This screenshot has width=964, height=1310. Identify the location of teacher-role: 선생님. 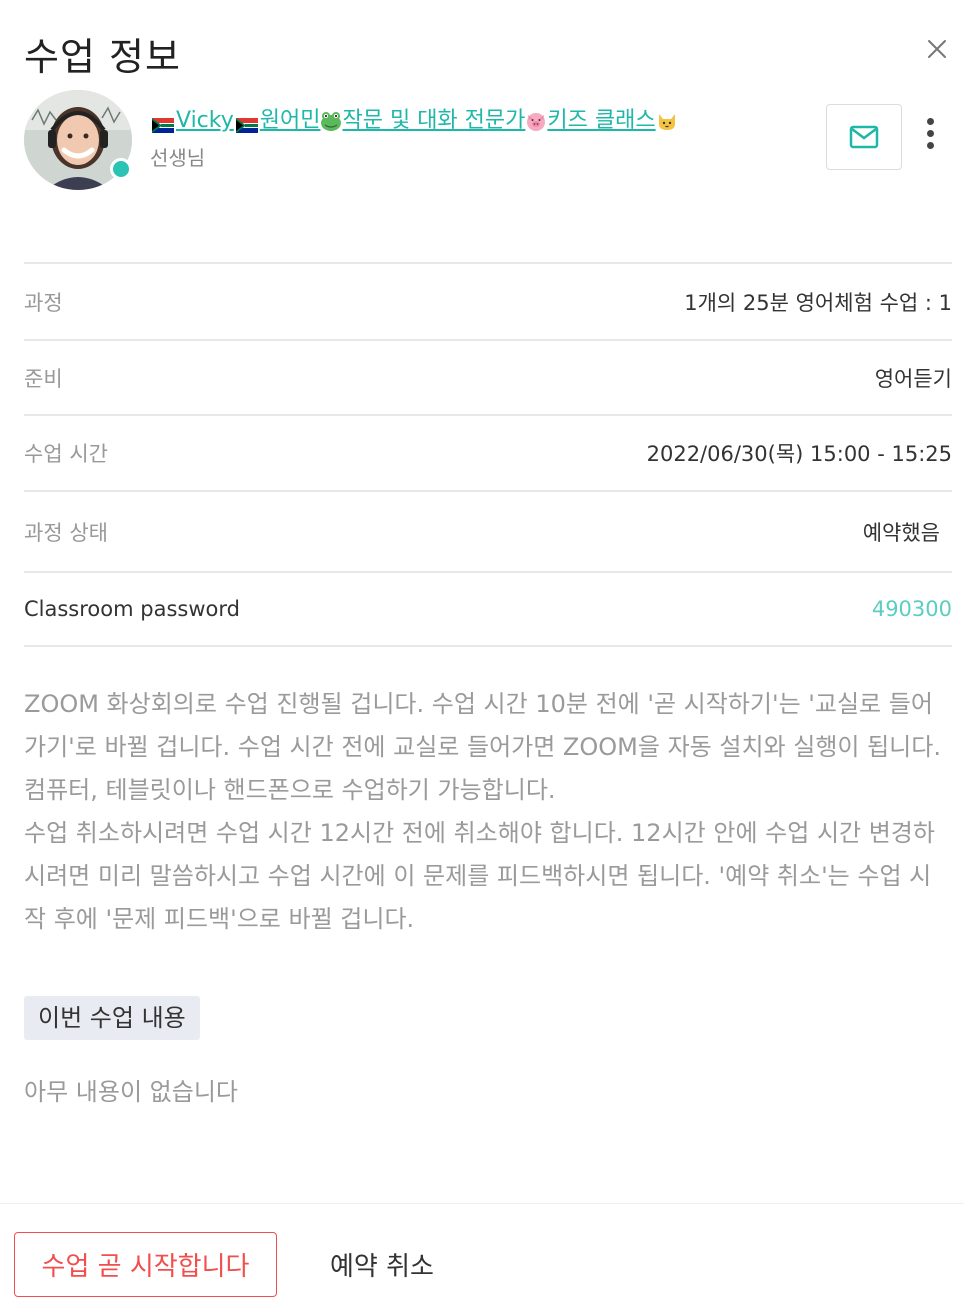
(178, 158).